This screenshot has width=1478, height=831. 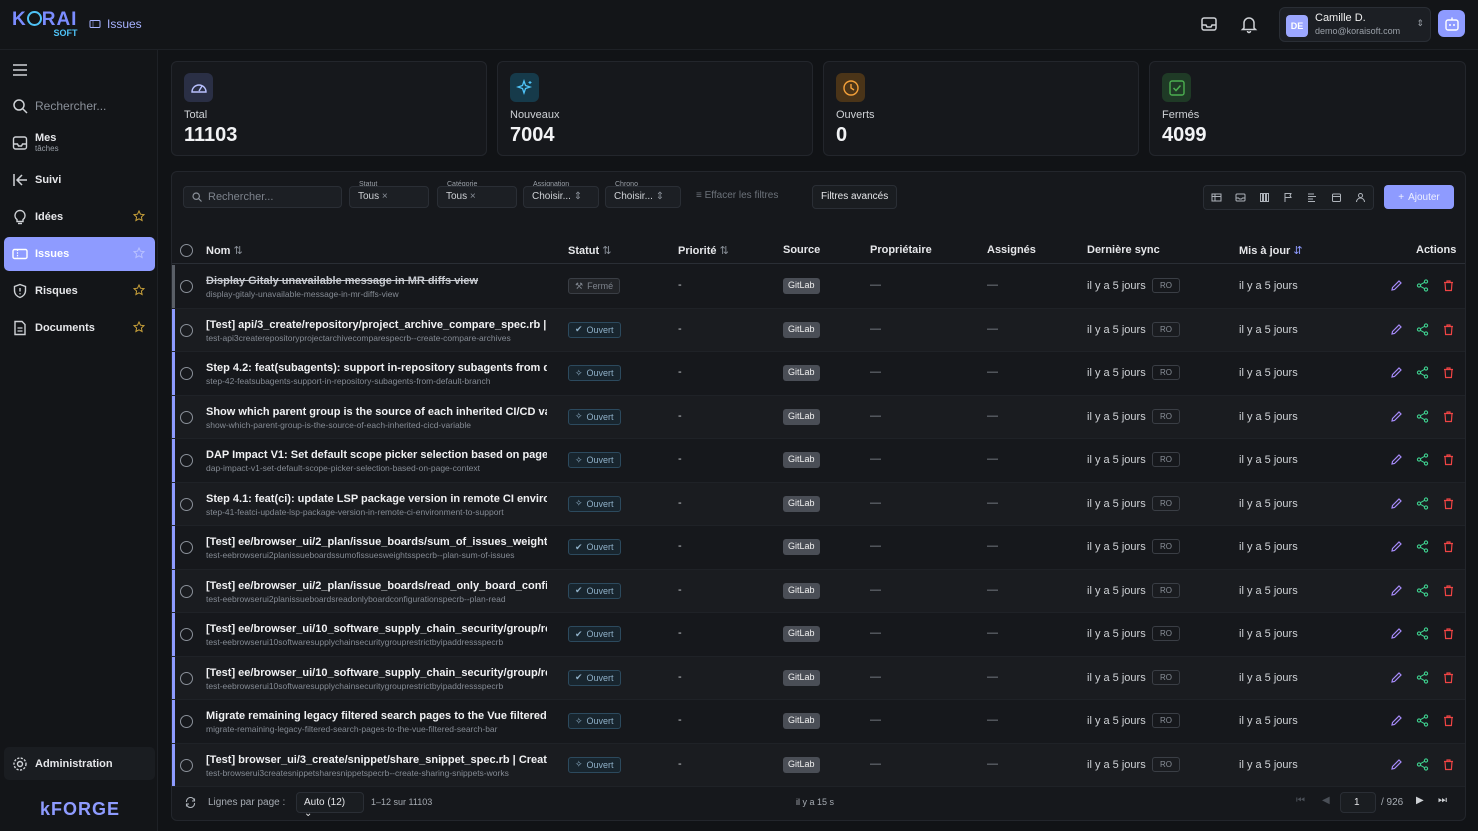 What do you see at coordinates (1312, 197) in the screenshot?
I see `timeline-icon` at bounding box center [1312, 197].